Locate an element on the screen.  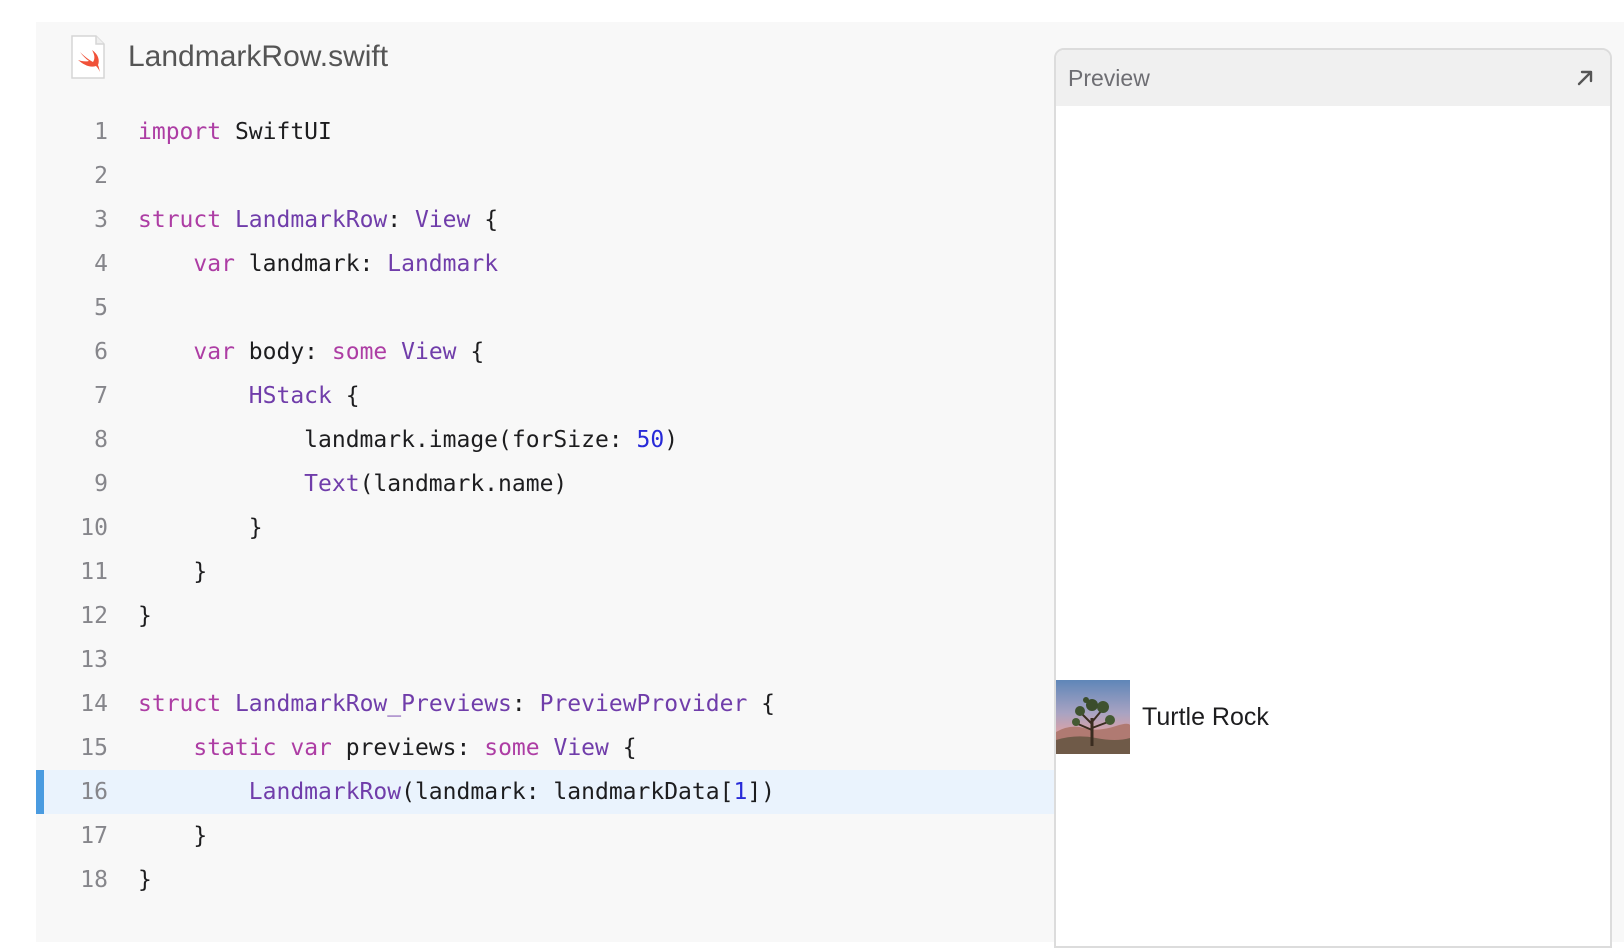
line-number: 16 is located at coordinates (94, 792).